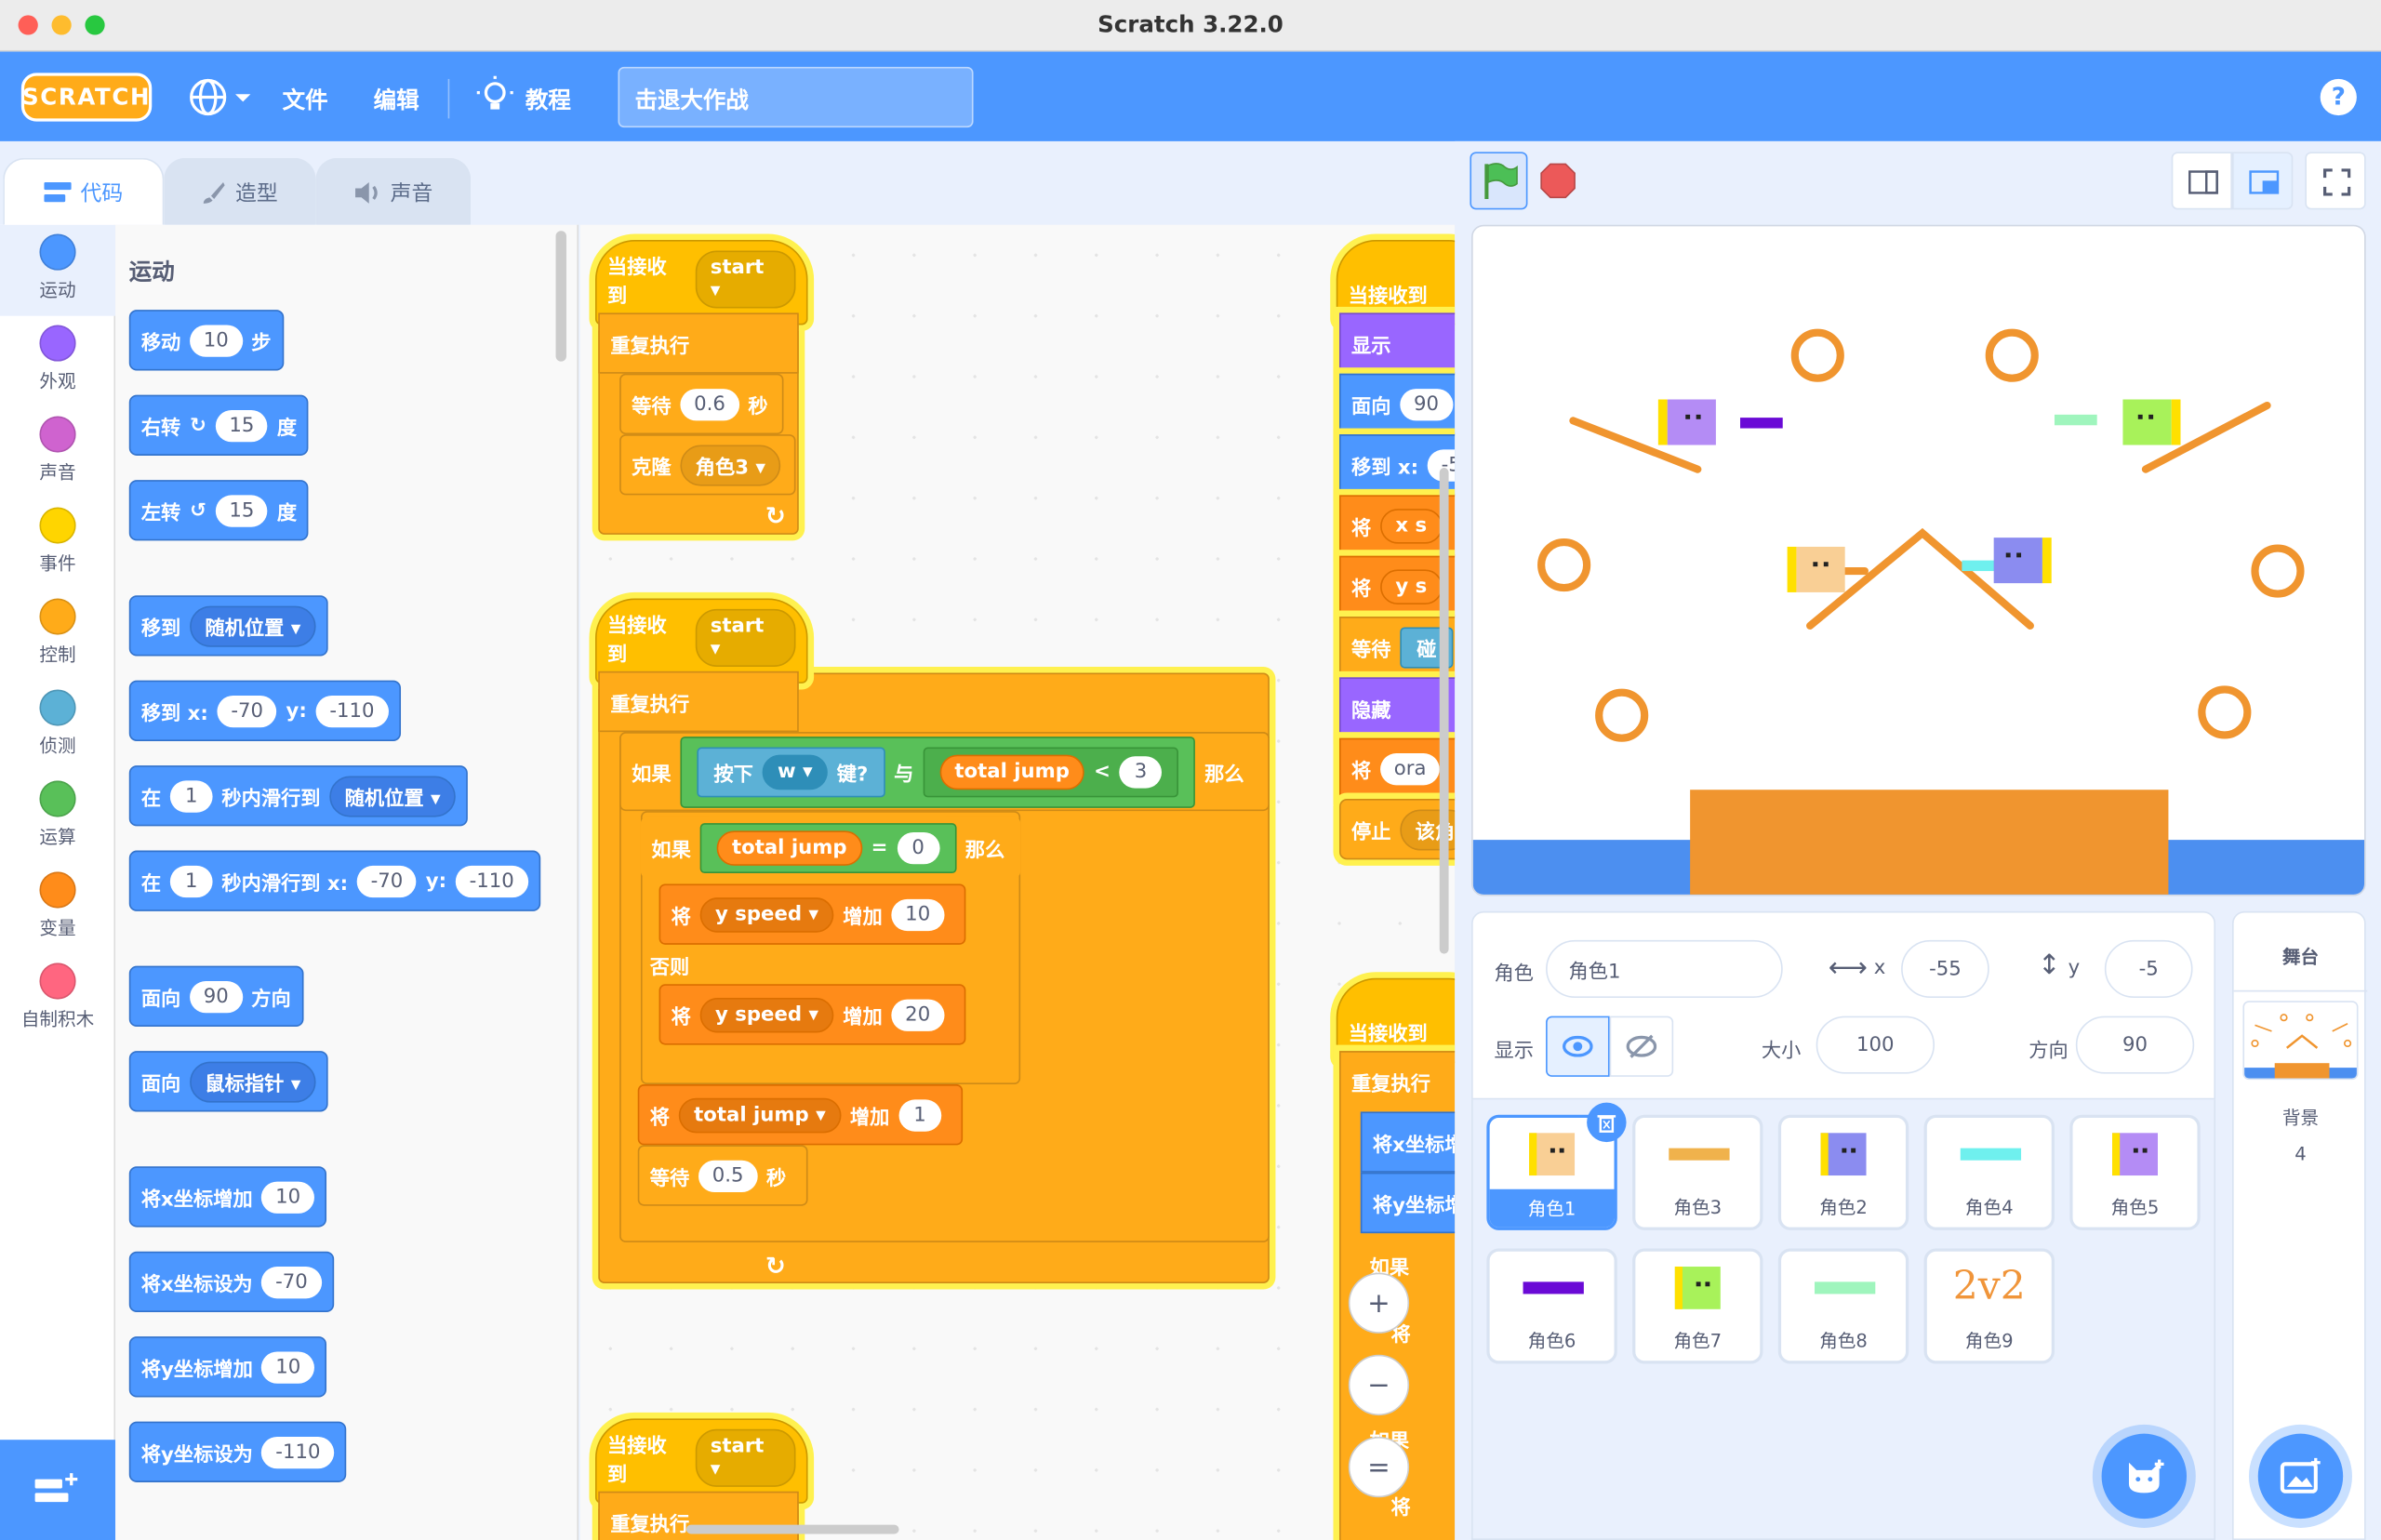 This screenshot has height=1540, width=2381. Describe the element at coordinates (57, 817) in the screenshot. I see `category-operators: 运算` at that location.